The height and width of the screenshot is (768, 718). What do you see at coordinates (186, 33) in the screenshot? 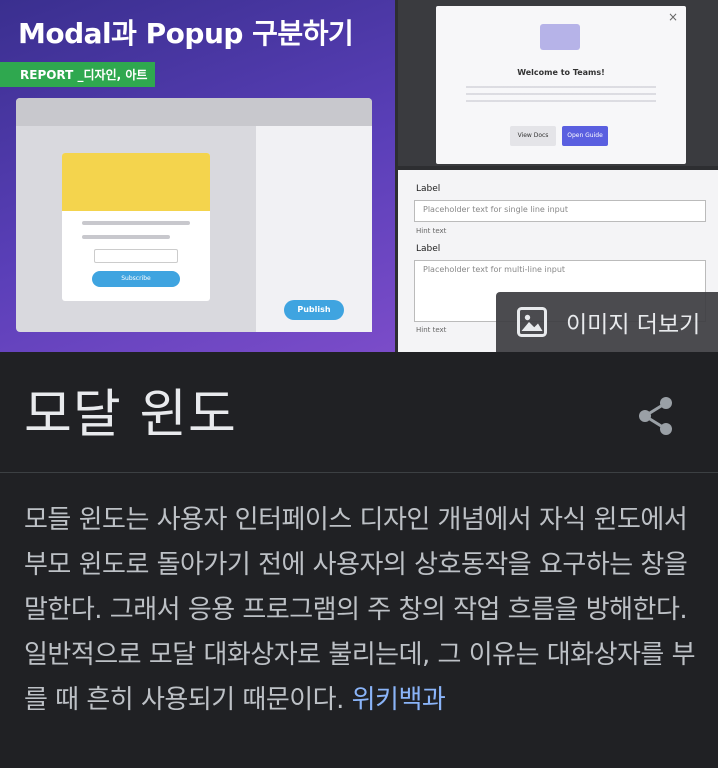
I see `image-title-text: Modal과 Popup 구분하기` at bounding box center [186, 33].